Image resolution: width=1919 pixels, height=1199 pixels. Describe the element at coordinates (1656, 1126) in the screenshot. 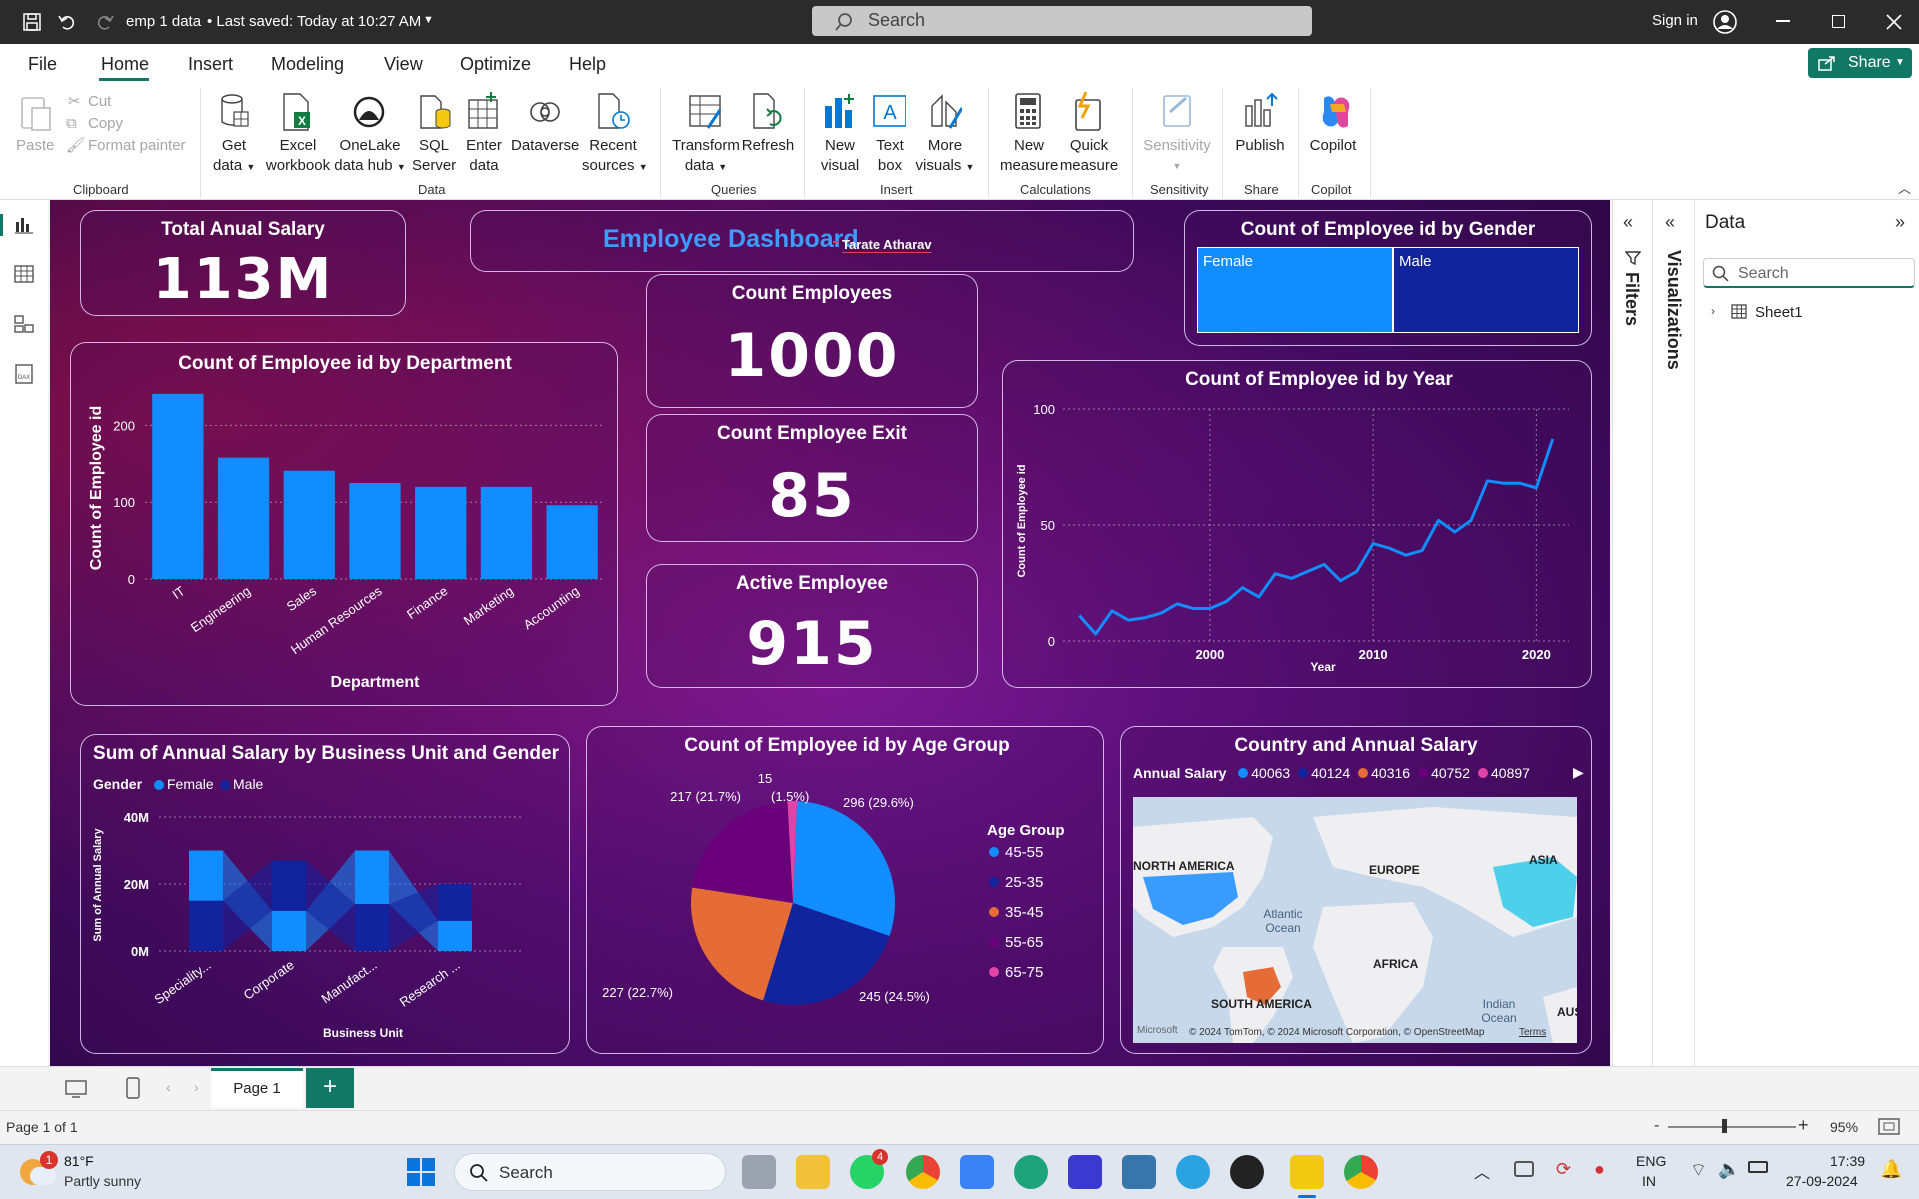

I see `zoom-out-button: -` at that location.